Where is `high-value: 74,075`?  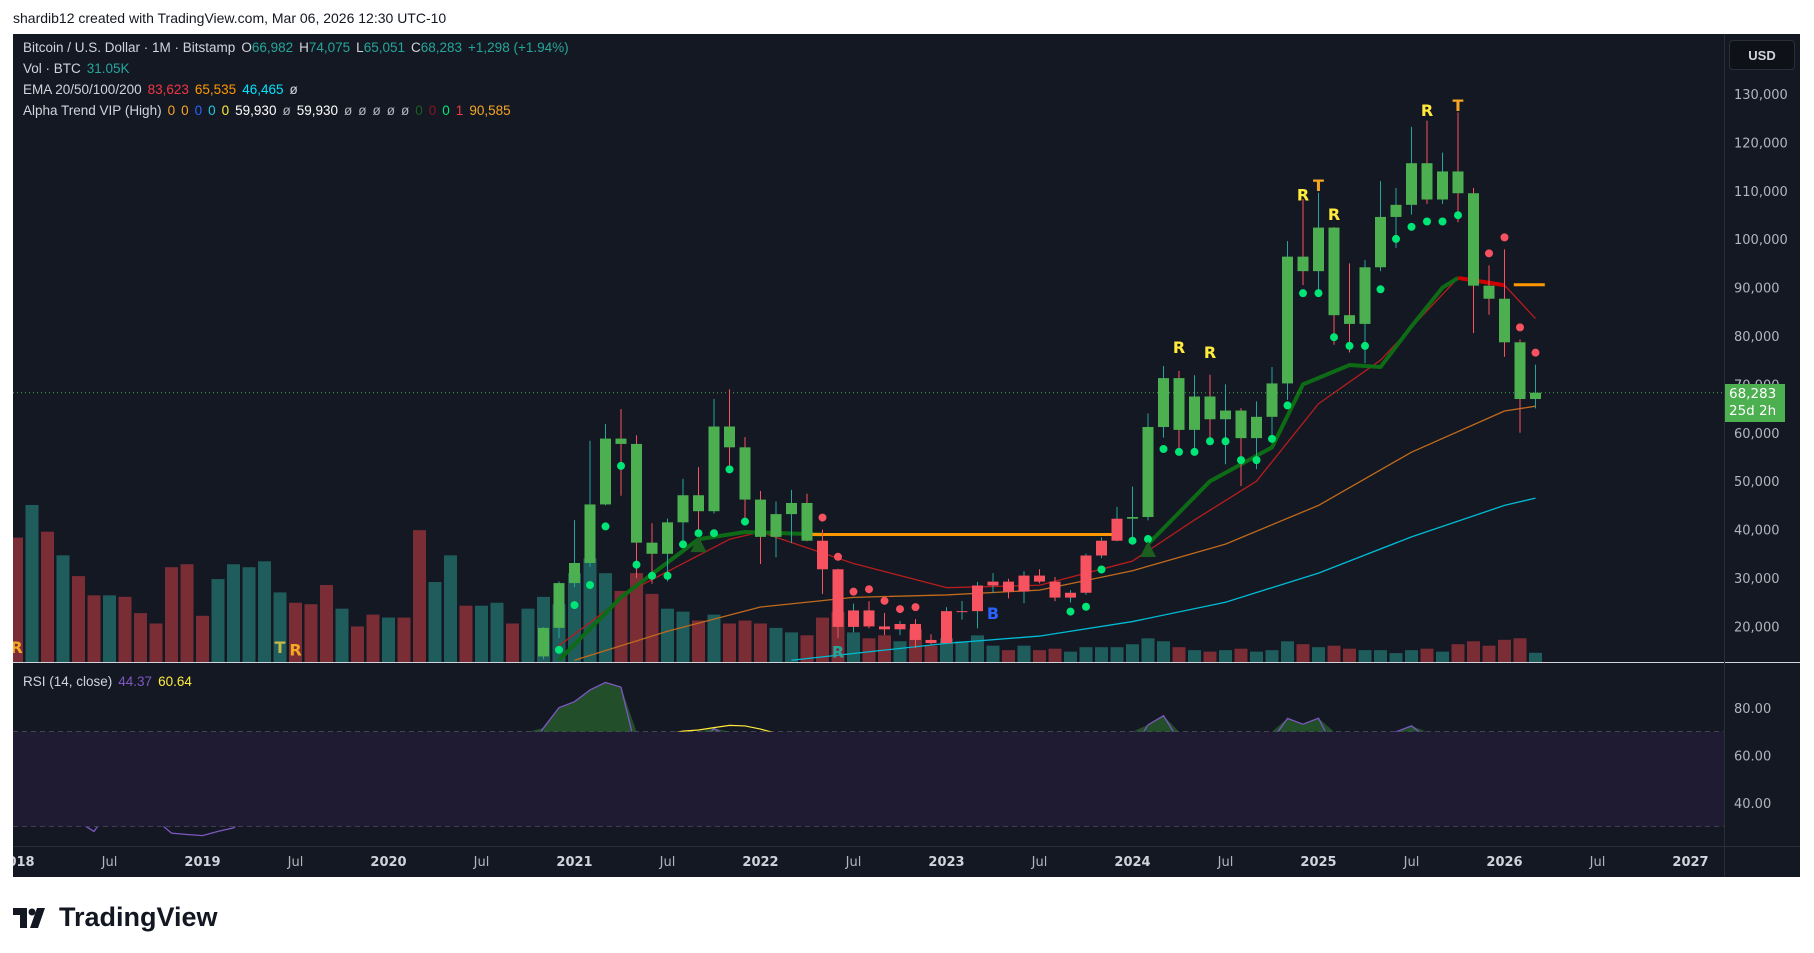 high-value: 74,075 is located at coordinates (329, 47).